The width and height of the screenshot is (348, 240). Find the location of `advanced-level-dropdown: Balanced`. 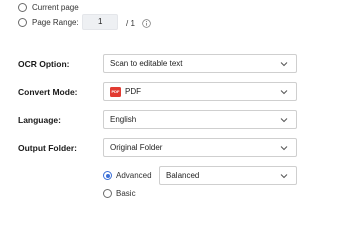

advanced-level-dropdown: Balanced is located at coordinates (228, 175).